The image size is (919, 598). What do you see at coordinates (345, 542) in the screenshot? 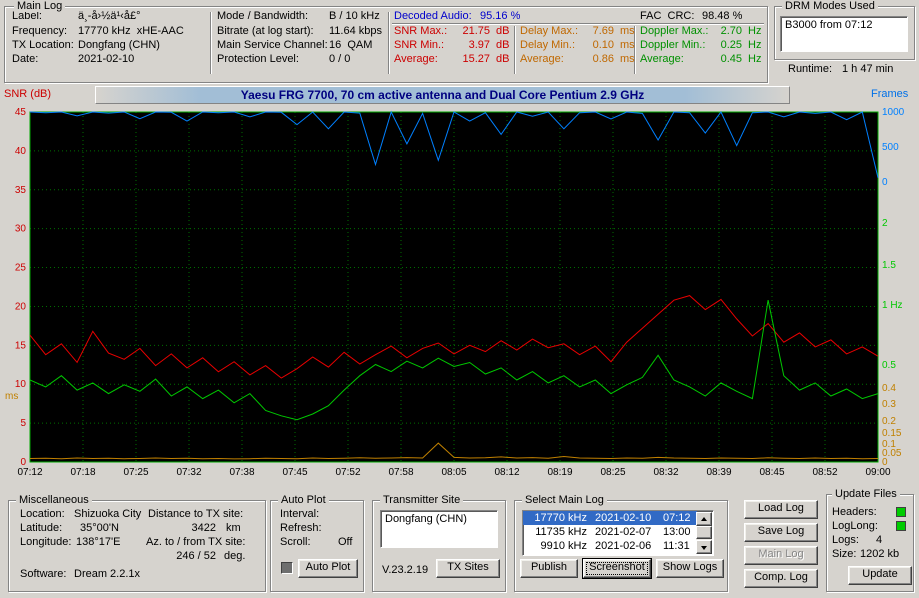
I see `scroll-value: Off` at bounding box center [345, 542].